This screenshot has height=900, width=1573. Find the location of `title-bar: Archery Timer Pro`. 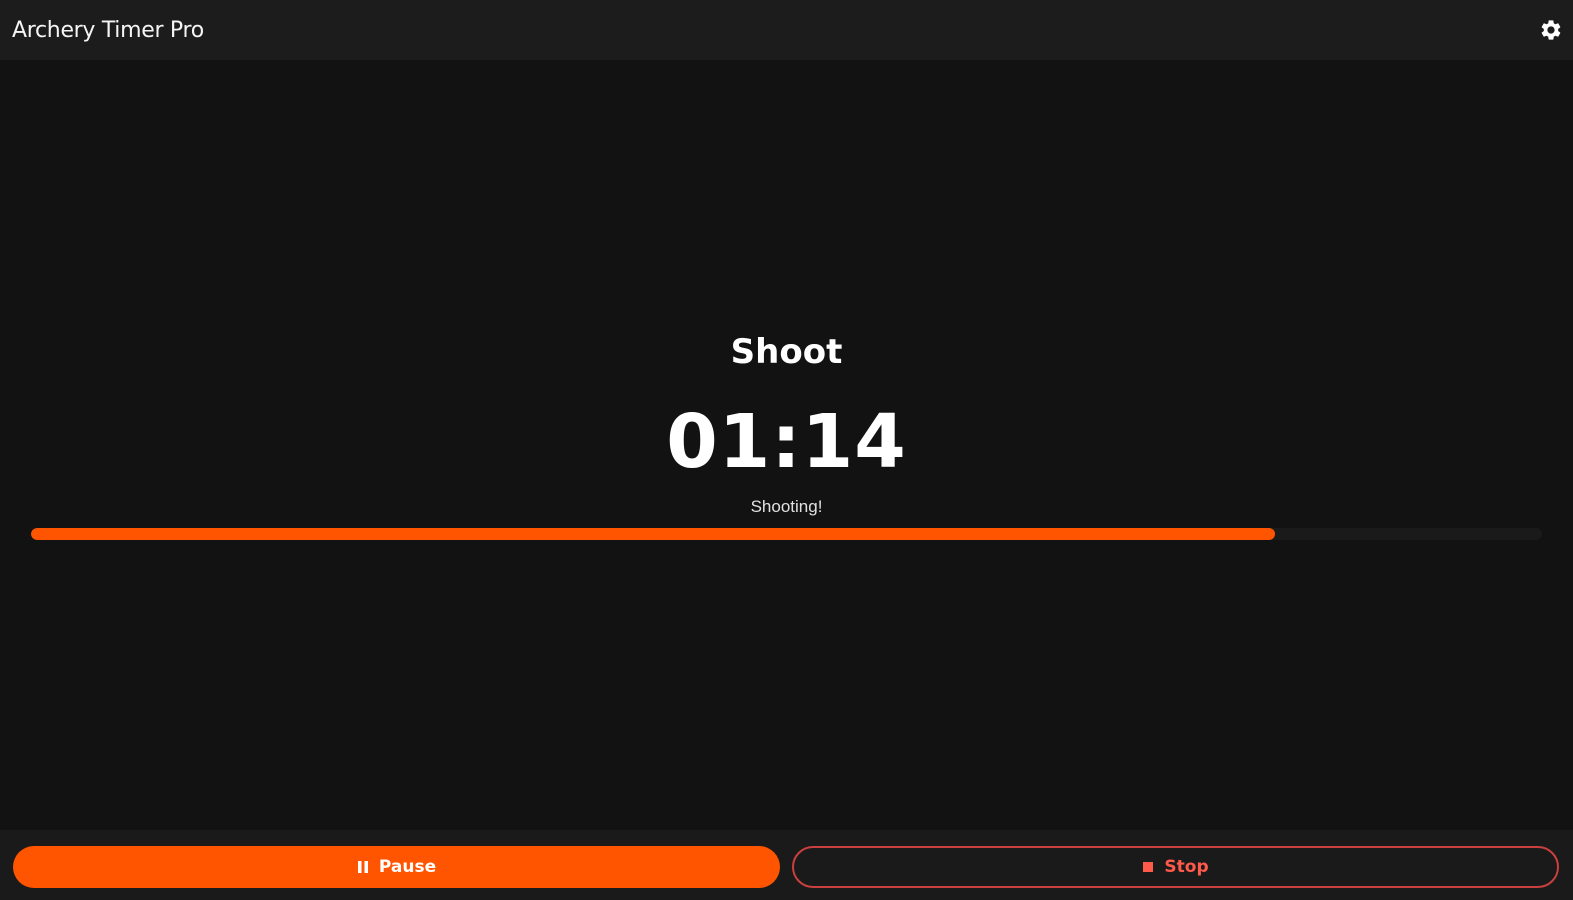

title-bar: Archery Timer Pro is located at coordinates (786, 30).